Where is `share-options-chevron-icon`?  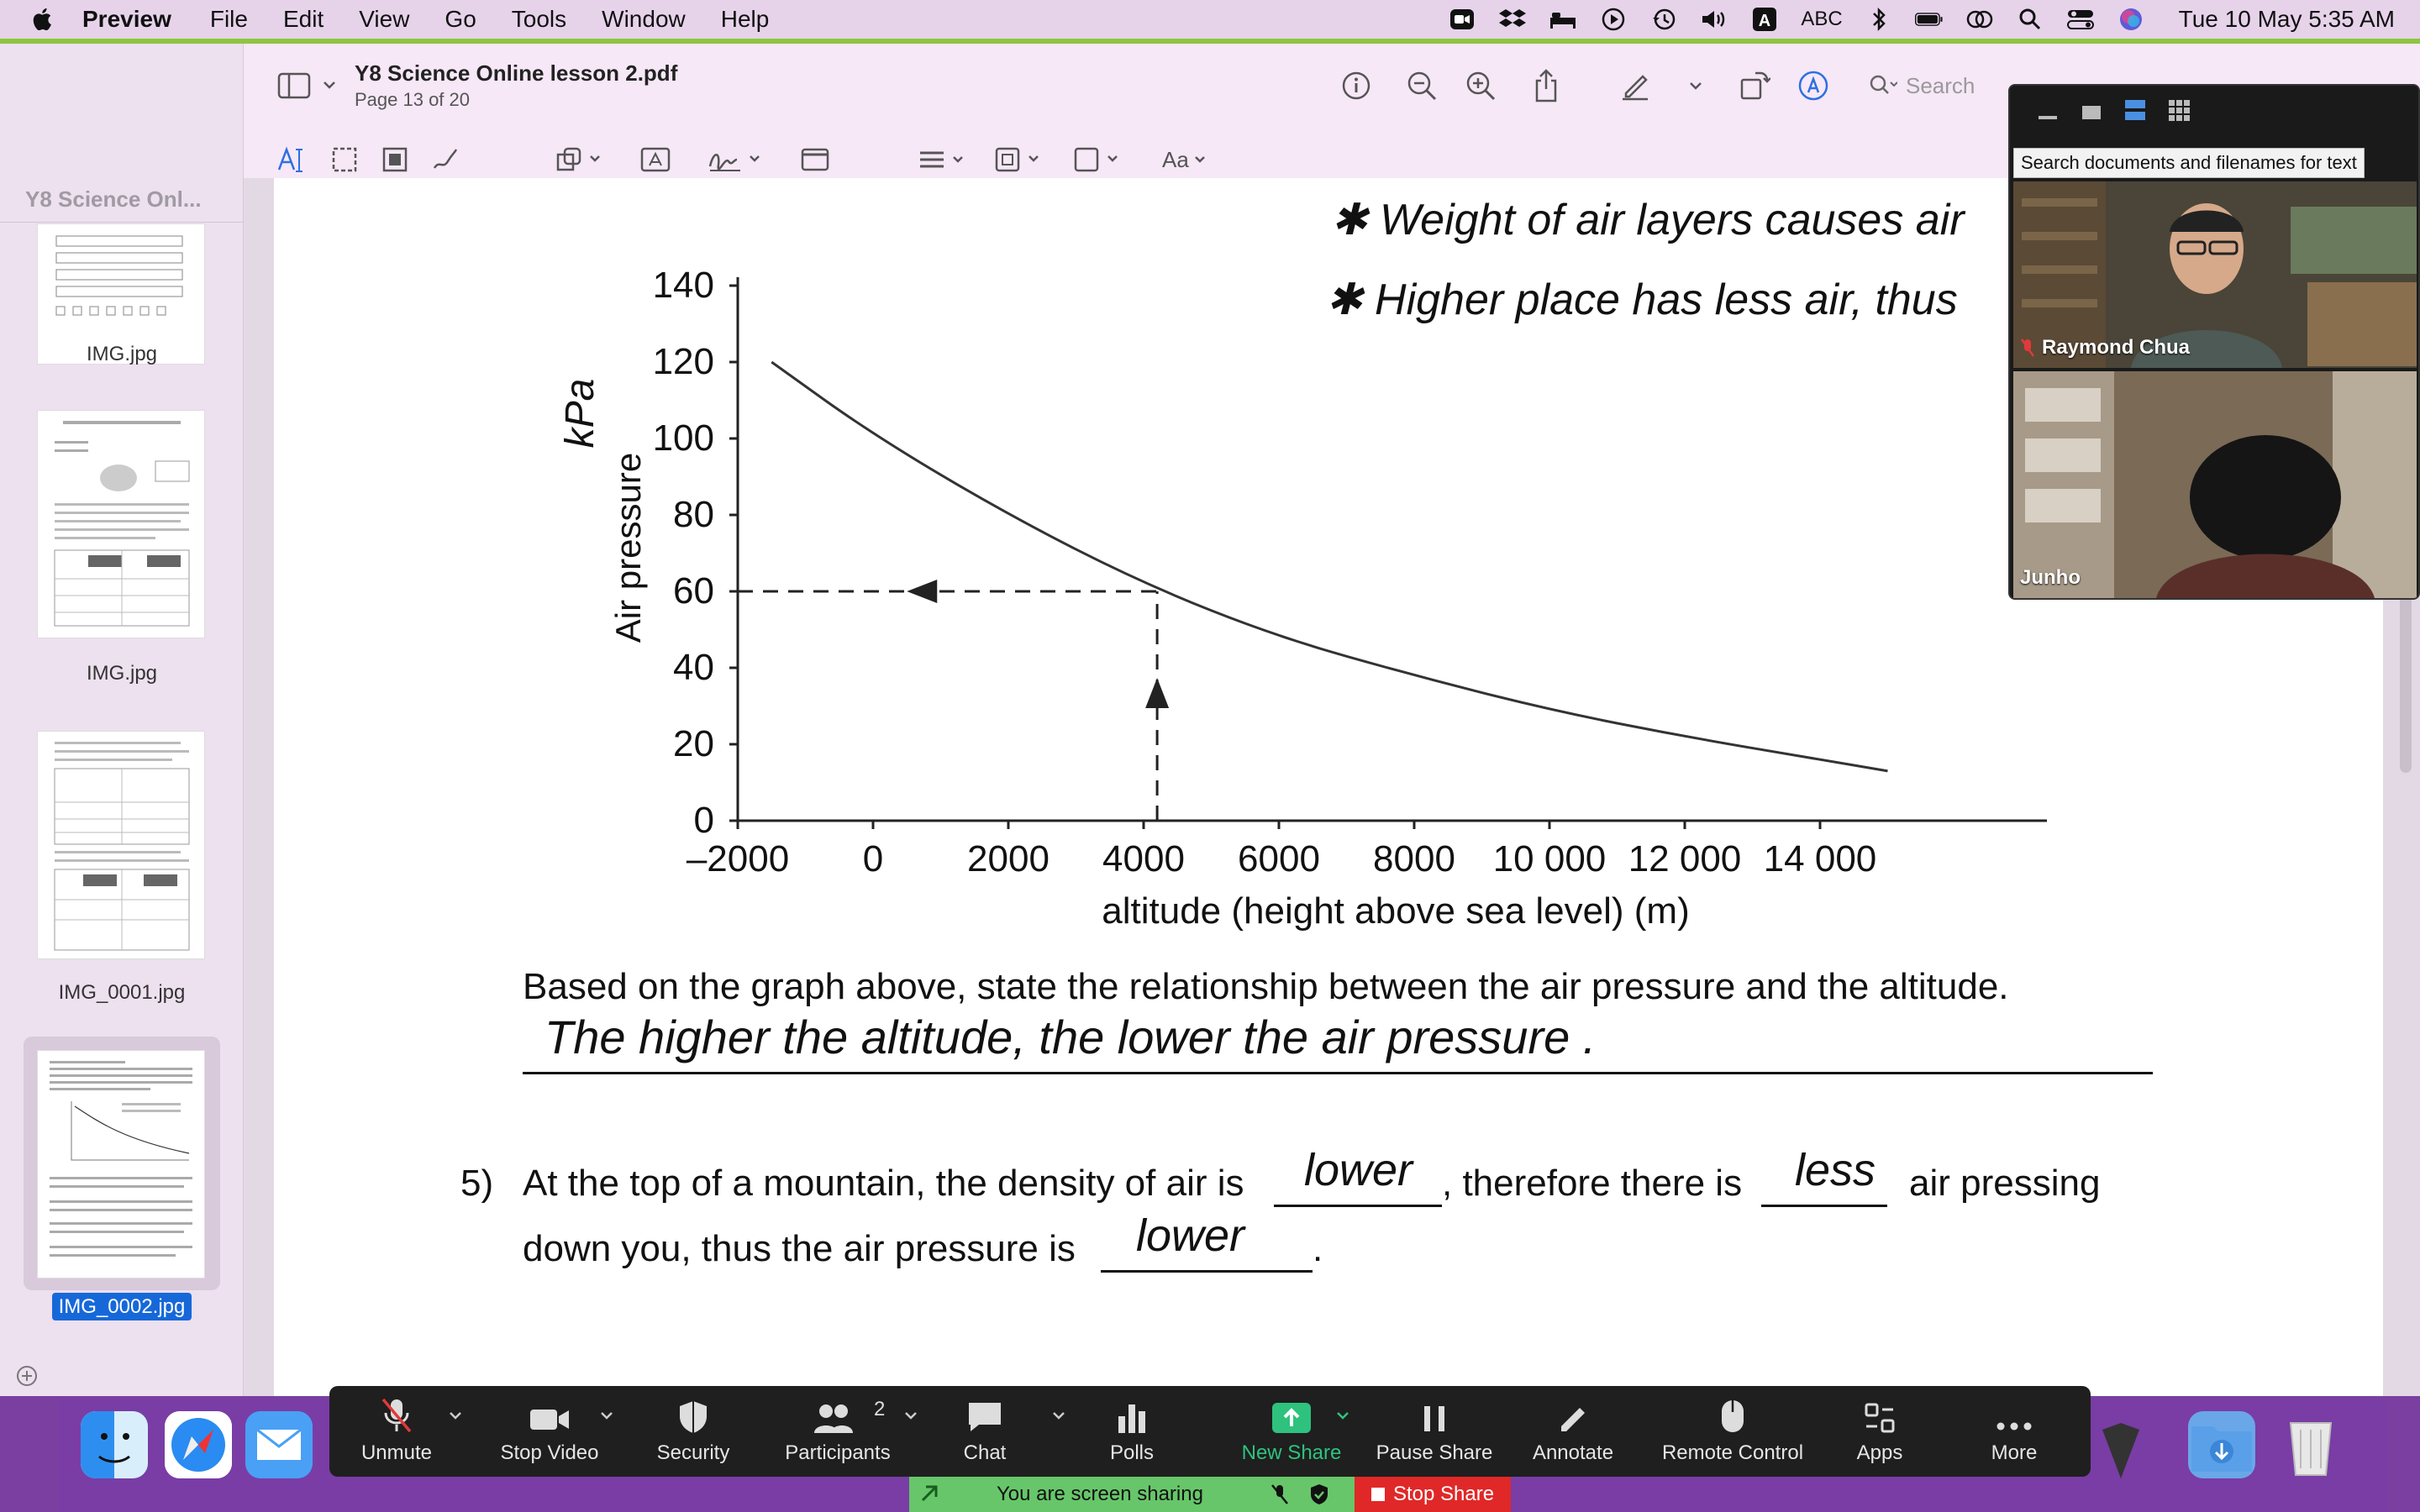 share-options-chevron-icon is located at coordinates (1343, 1414).